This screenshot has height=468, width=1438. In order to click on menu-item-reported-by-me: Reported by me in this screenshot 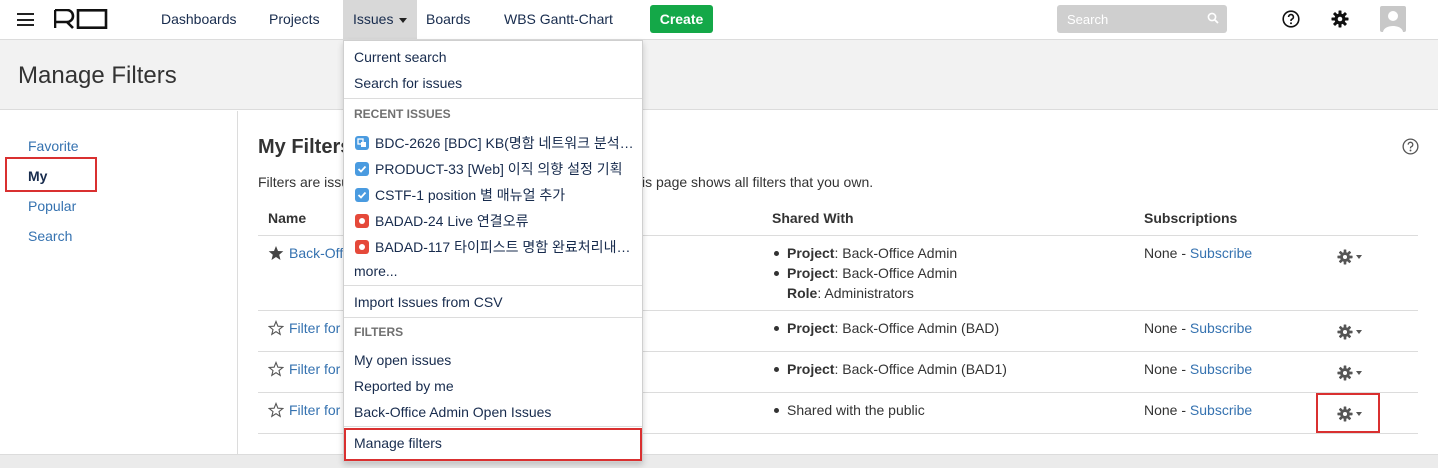, I will do `click(404, 386)`.